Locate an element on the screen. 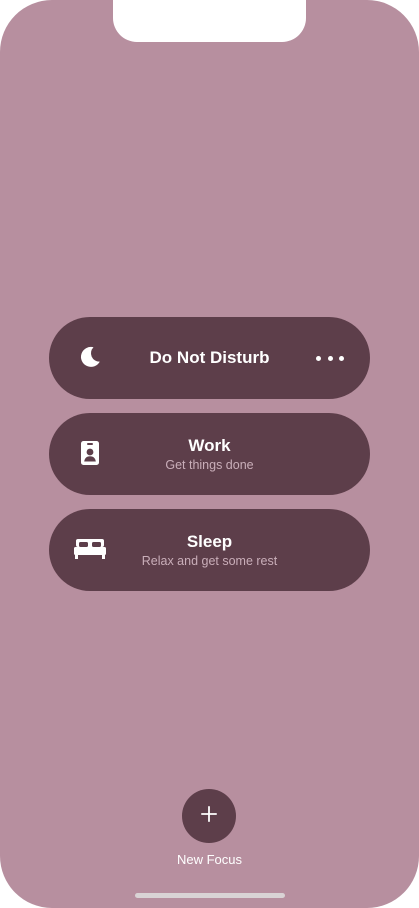 Image resolution: width=419 pixels, height=908 pixels. more-options-button is located at coordinates (330, 358).